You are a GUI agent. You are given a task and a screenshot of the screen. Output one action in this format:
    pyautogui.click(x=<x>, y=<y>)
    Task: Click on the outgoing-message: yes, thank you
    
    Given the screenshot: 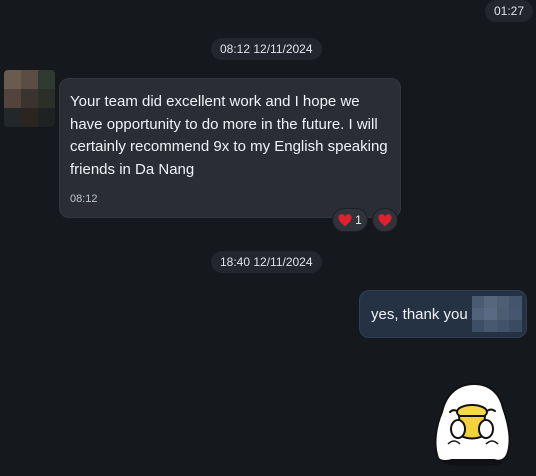 What is the action you would take?
    pyautogui.click(x=443, y=314)
    